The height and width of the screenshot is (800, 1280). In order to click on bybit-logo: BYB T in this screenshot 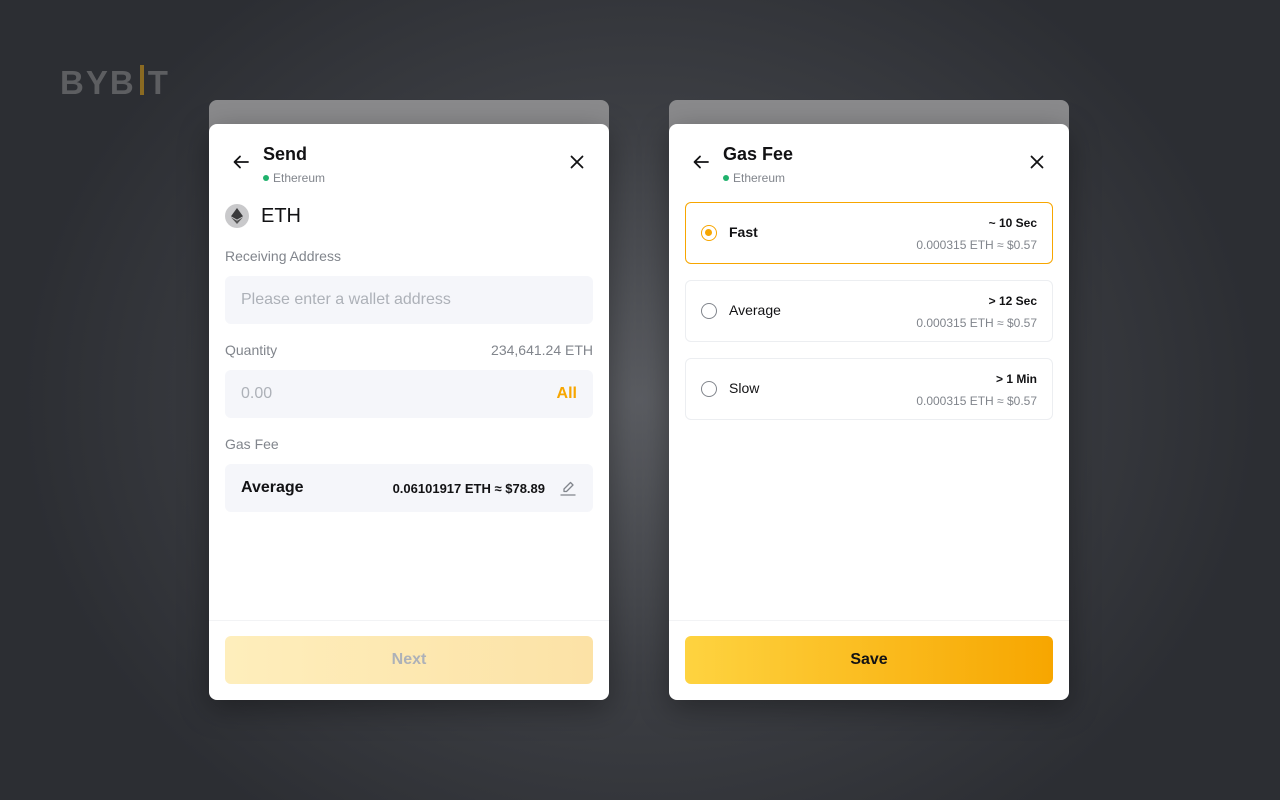, I will do `click(115, 83)`.